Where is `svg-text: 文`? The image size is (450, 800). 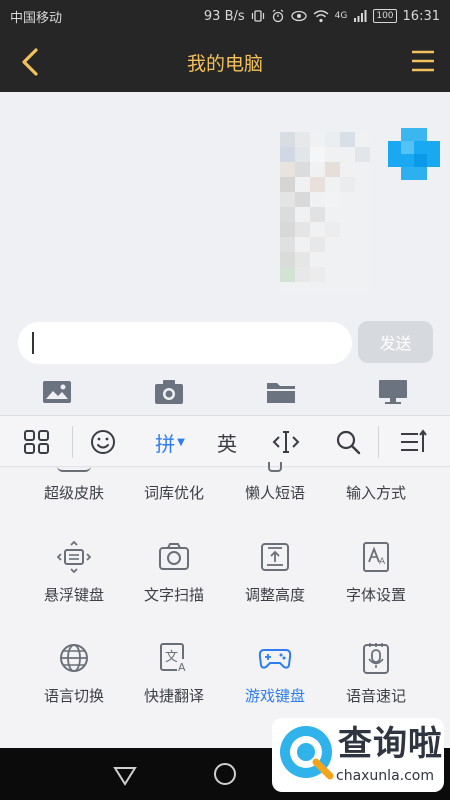 svg-text: 文 is located at coordinates (171, 657).